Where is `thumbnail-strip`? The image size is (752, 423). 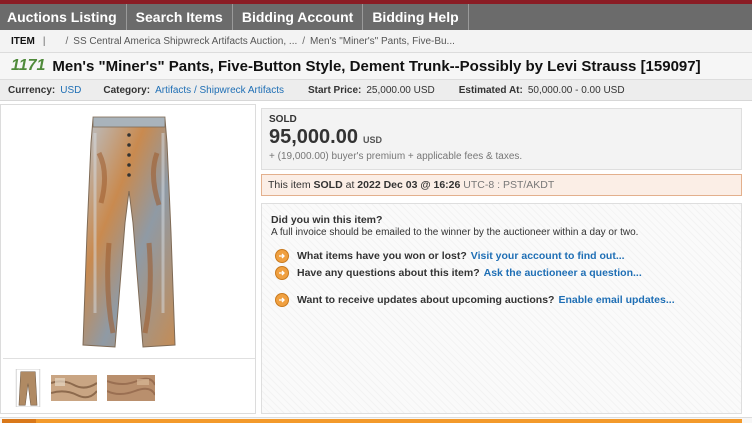
thumbnail-strip is located at coordinates (129, 388).